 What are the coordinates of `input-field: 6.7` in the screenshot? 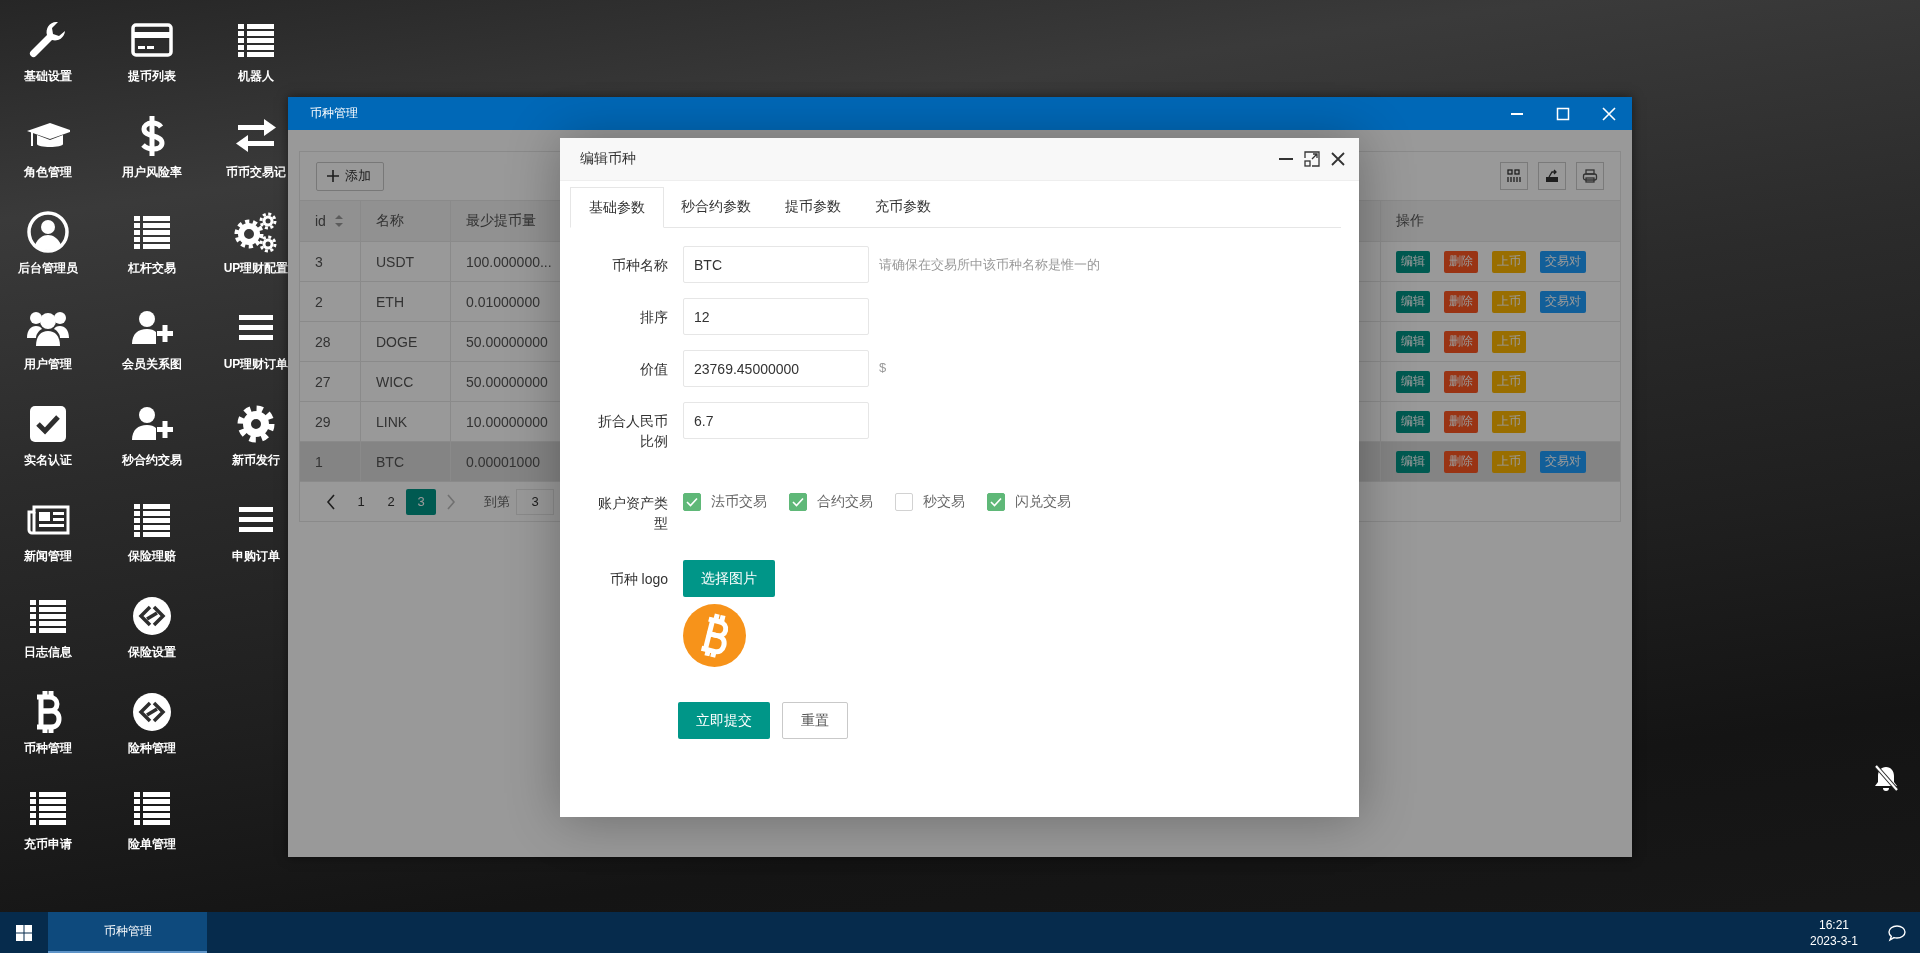 It's located at (776, 420).